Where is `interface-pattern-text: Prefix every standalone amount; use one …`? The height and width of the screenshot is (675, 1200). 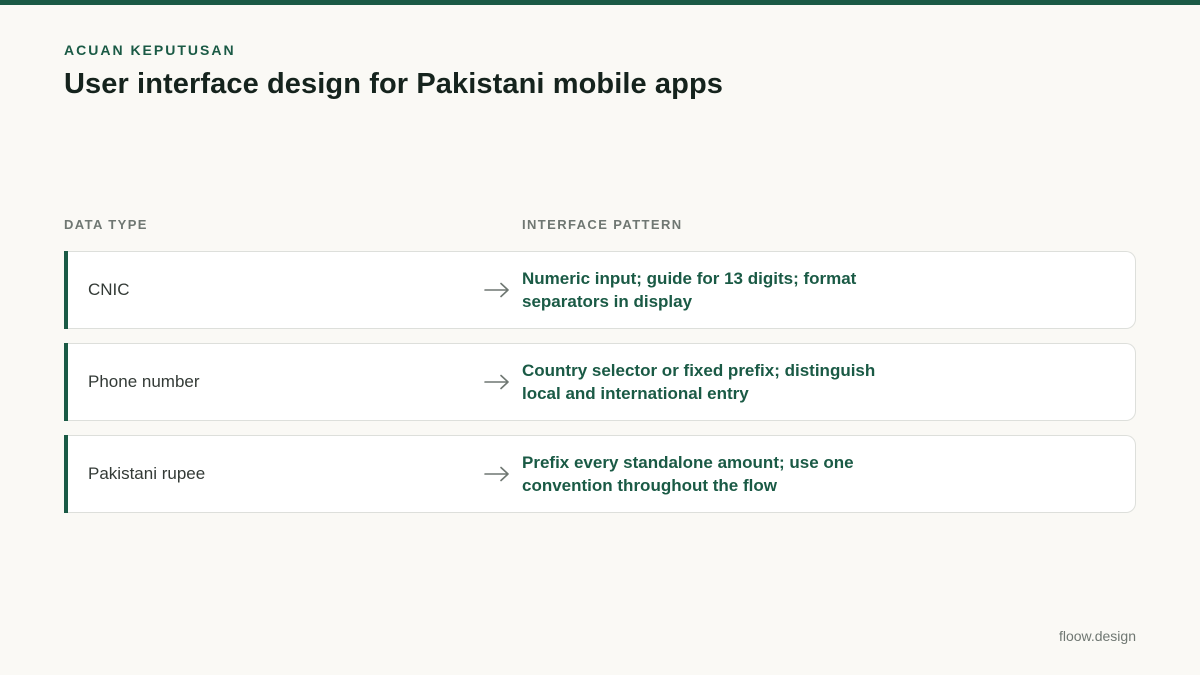
interface-pattern-text: Prefix every standalone amount; use one … is located at coordinates (688, 474).